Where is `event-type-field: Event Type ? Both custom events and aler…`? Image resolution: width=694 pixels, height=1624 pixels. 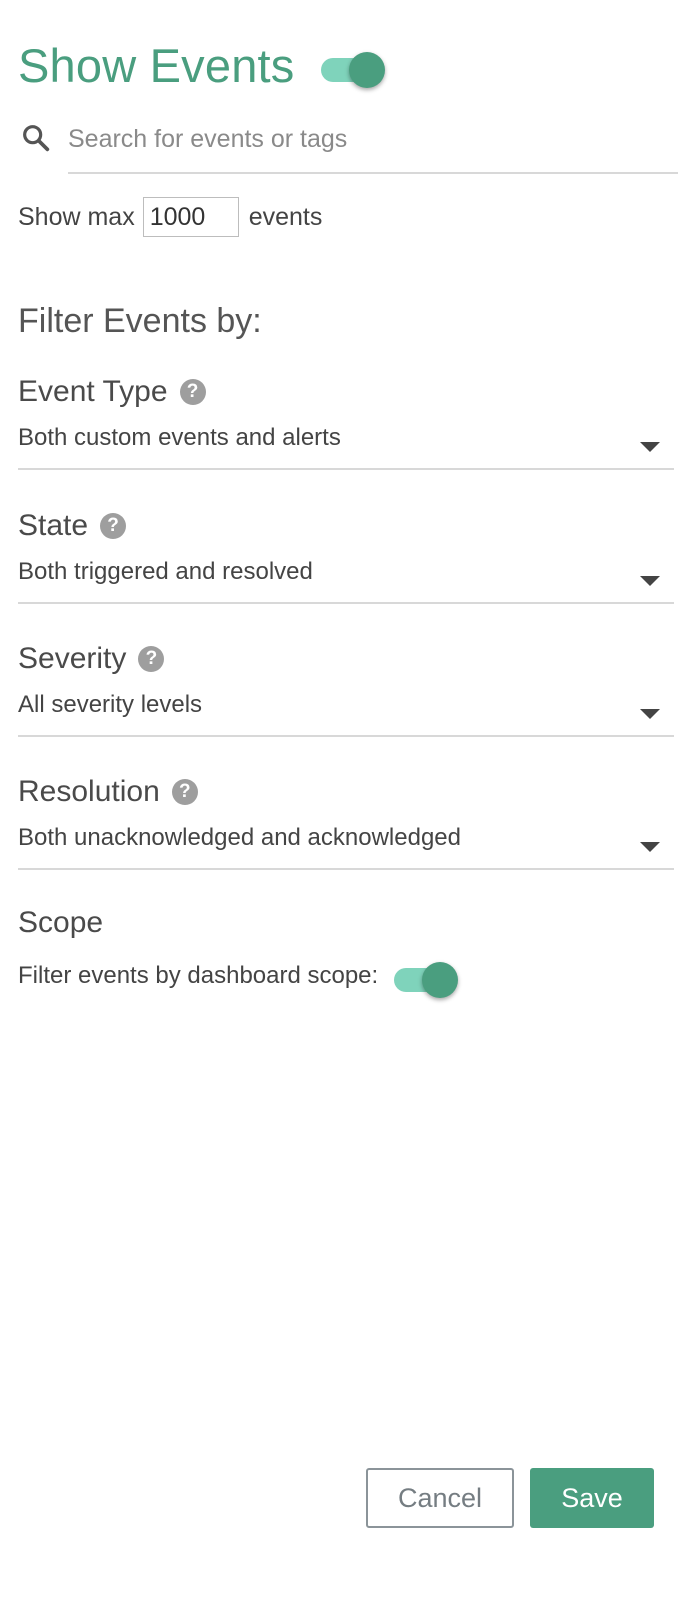 event-type-field: Event Type ? Both custom events and aler… is located at coordinates (346, 421).